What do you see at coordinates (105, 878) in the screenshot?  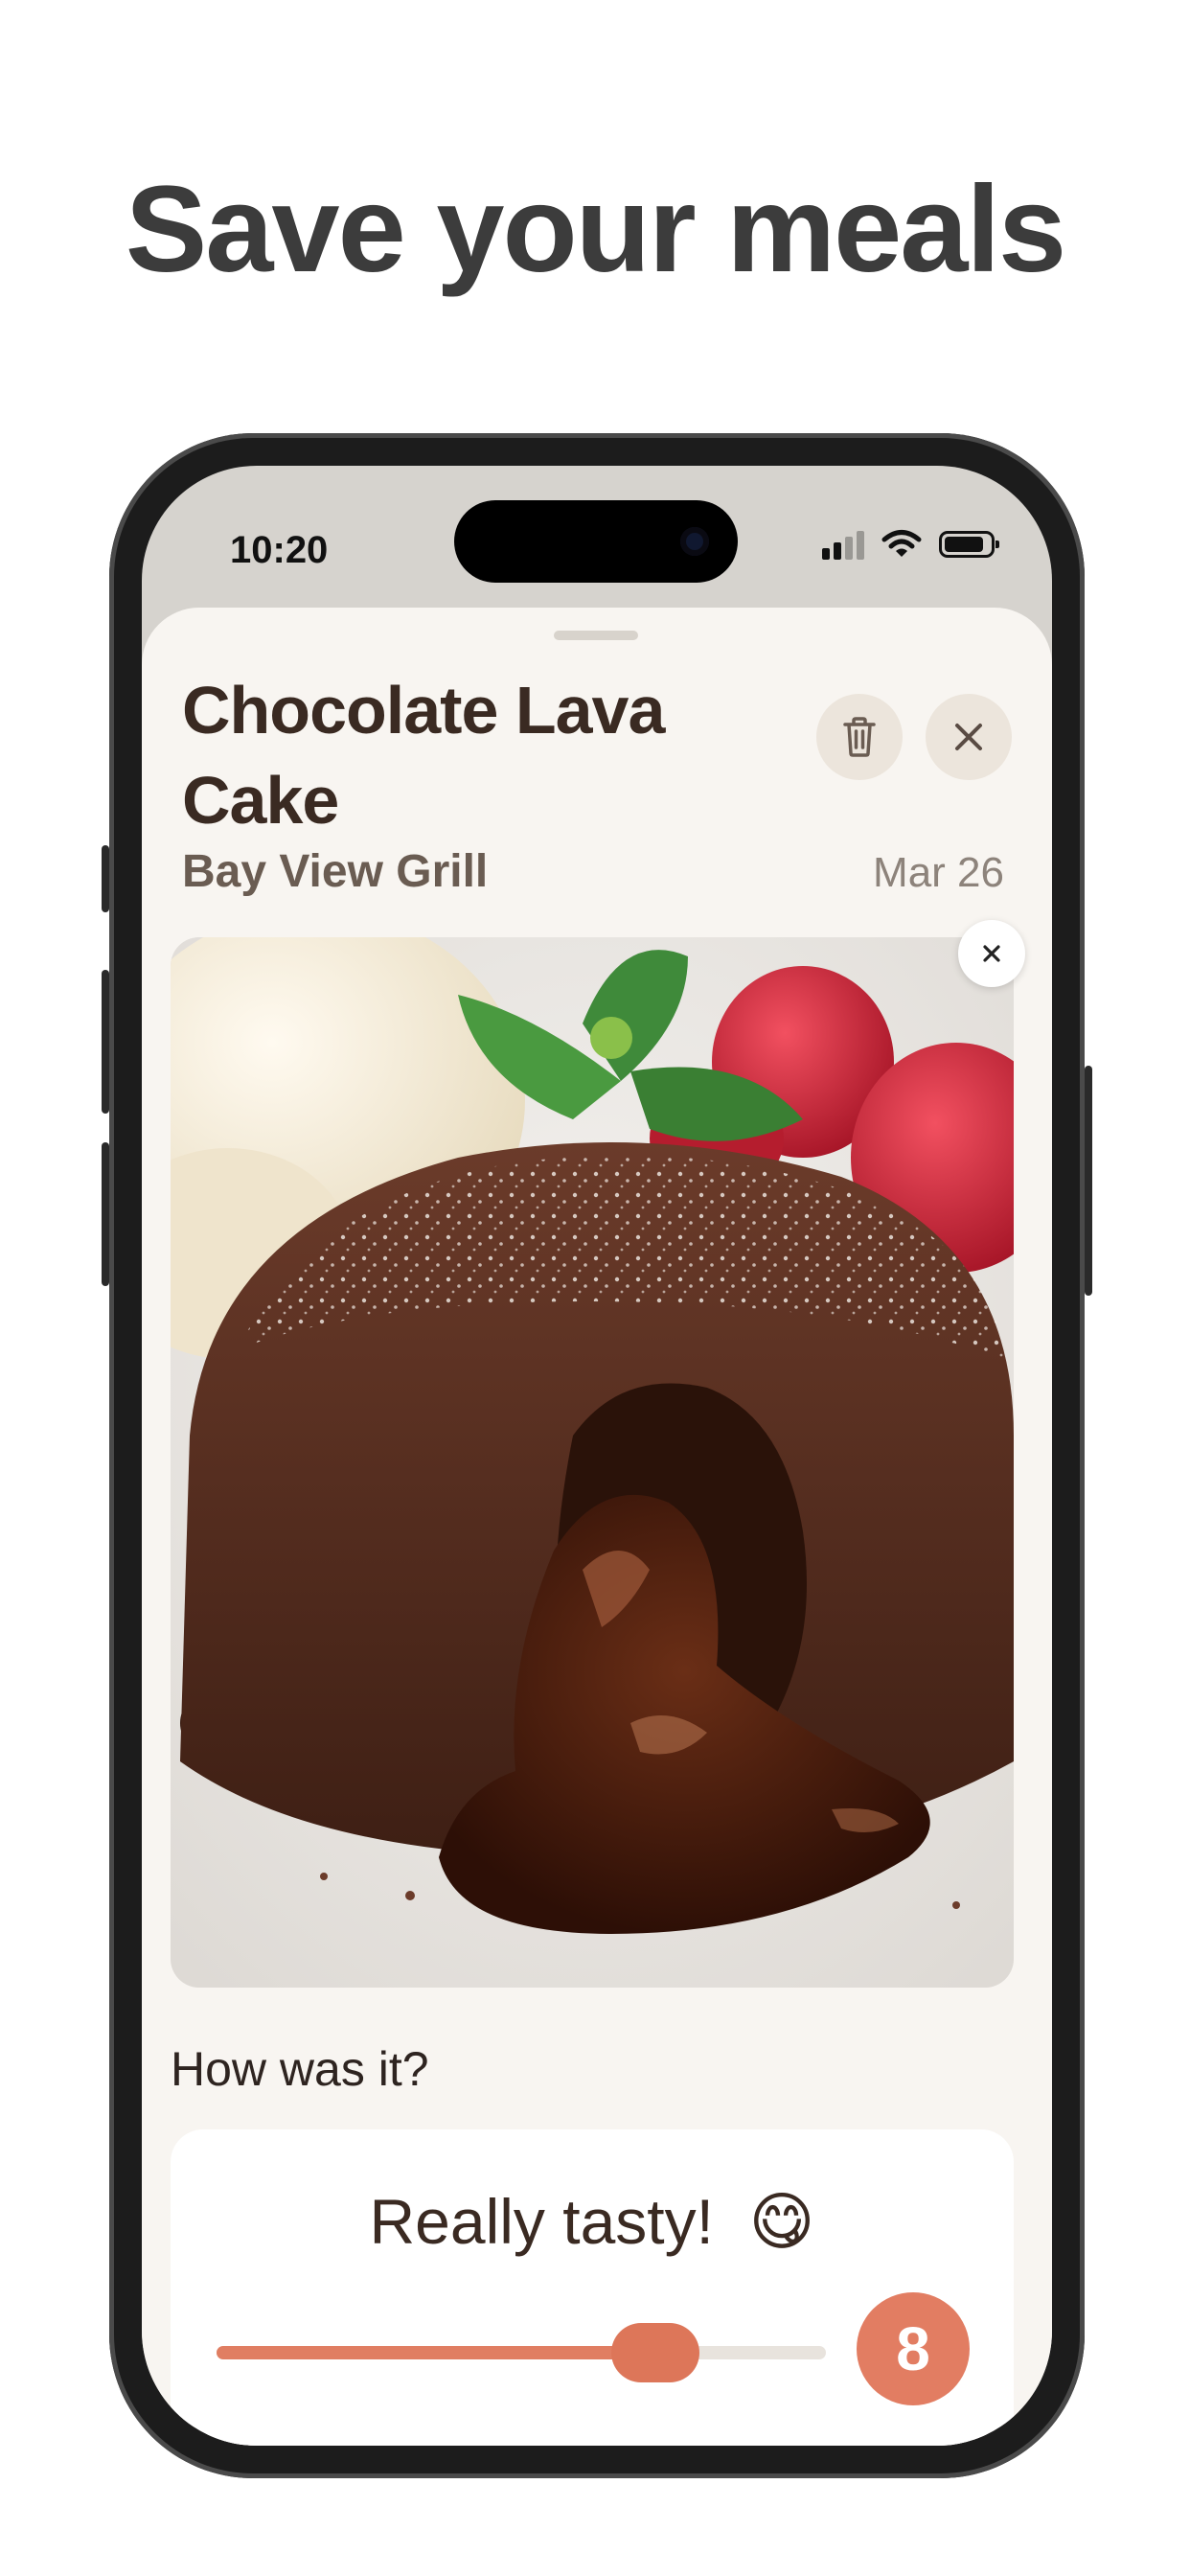 I see `action-button` at bounding box center [105, 878].